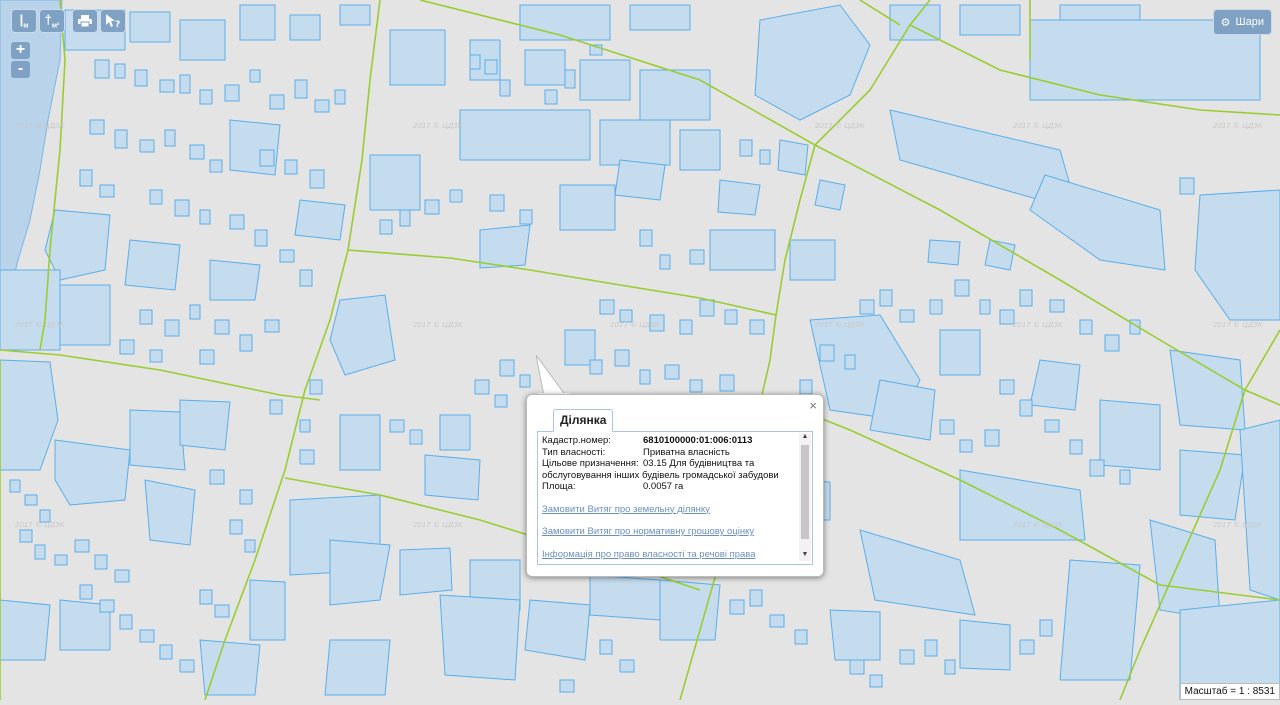 Image resolution: width=1280 pixels, height=705 pixels. Describe the element at coordinates (675, 420) in the screenshot. I see `popup-tabs: Ділянка` at that location.